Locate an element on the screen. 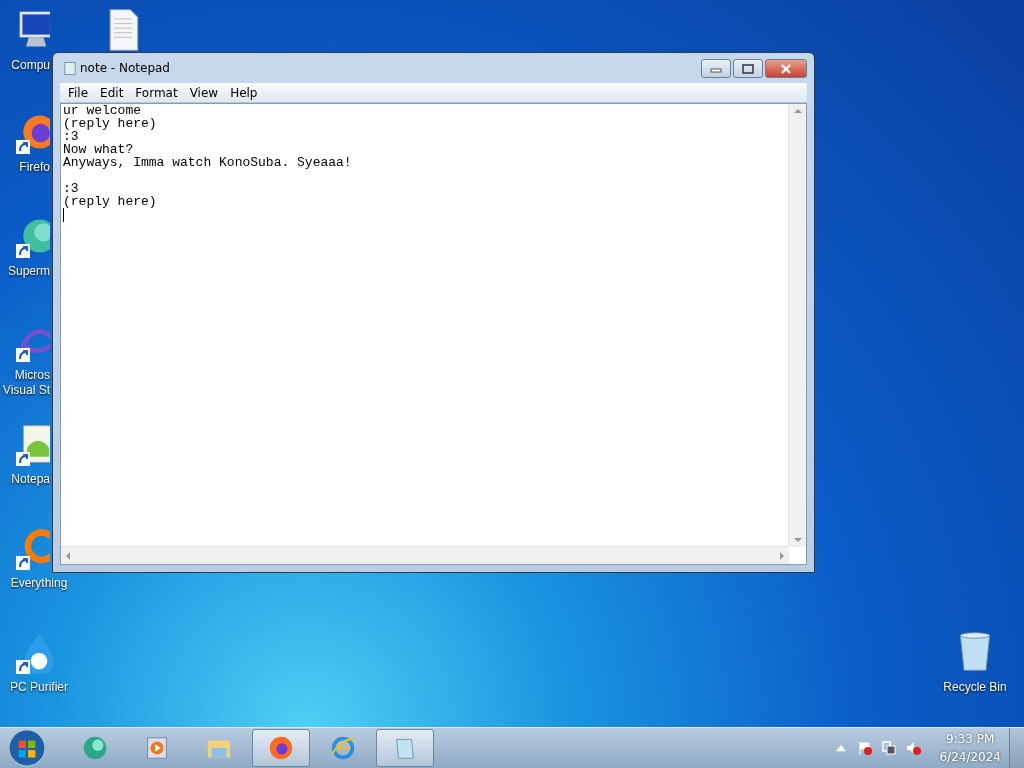 The height and width of the screenshot is (768, 1024). scroll-up-icon is located at coordinates (798, 111).